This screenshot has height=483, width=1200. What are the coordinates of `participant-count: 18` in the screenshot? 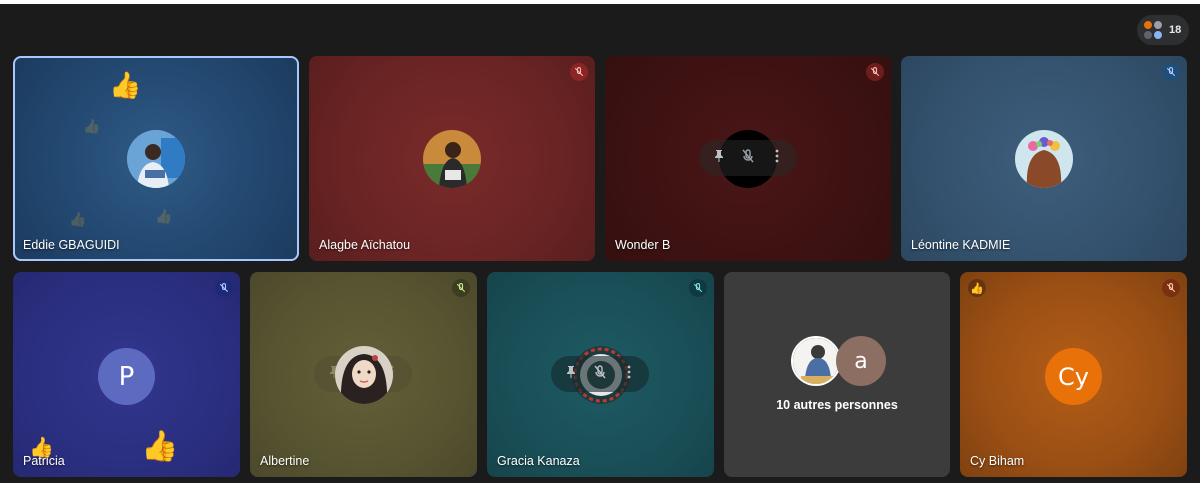 It's located at (1175, 30).